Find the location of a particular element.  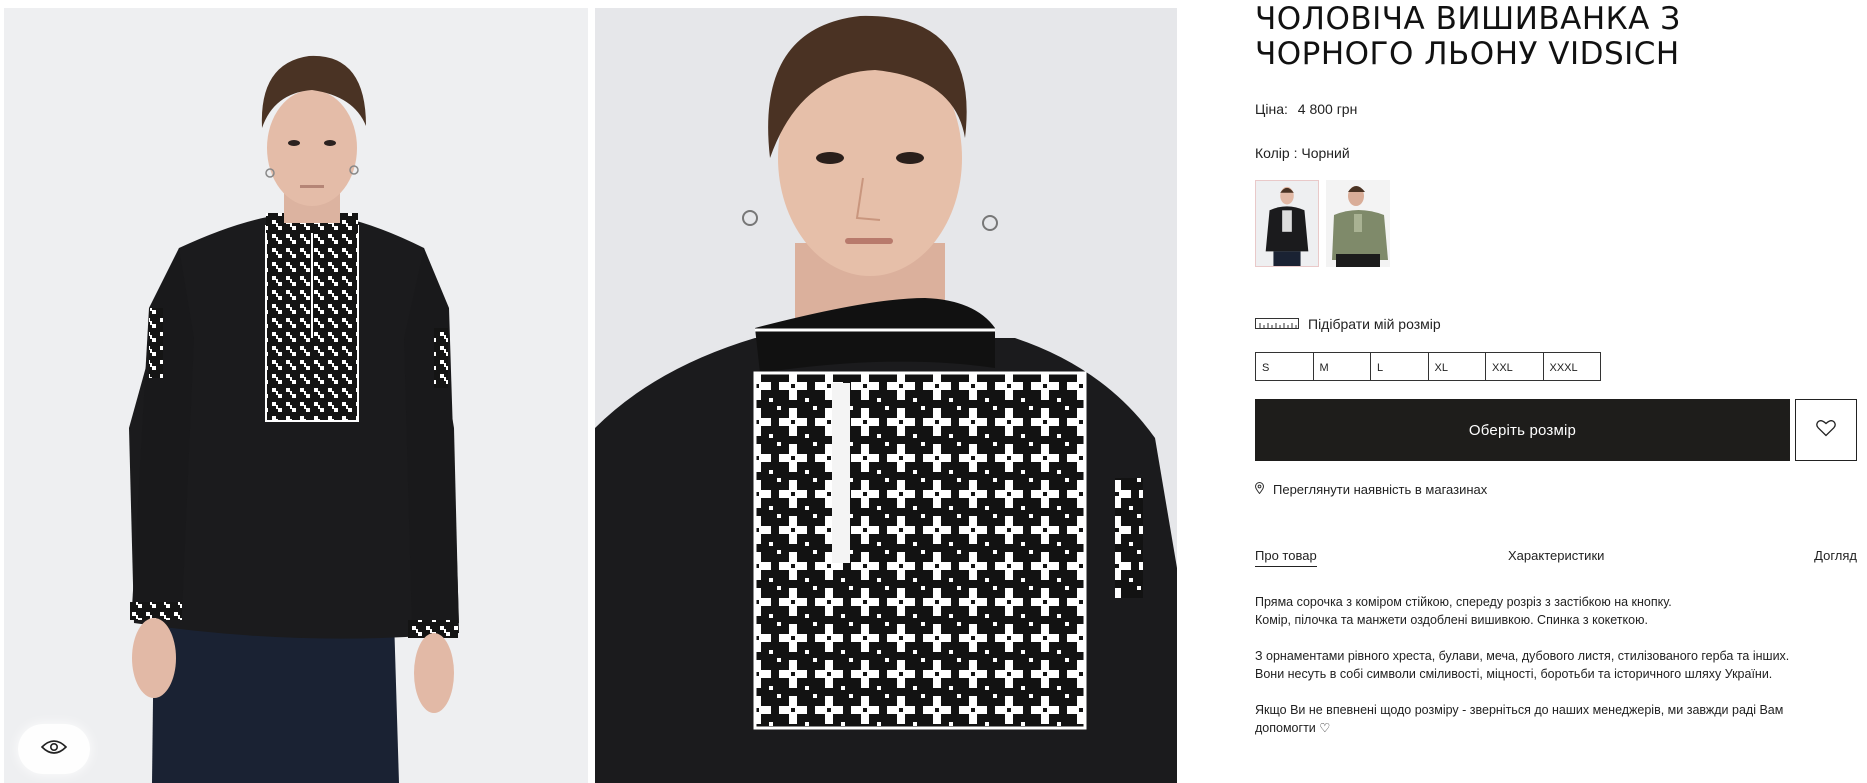

check-store-availability-link: Переглянути наявність в магазинах is located at coordinates (1371, 489).